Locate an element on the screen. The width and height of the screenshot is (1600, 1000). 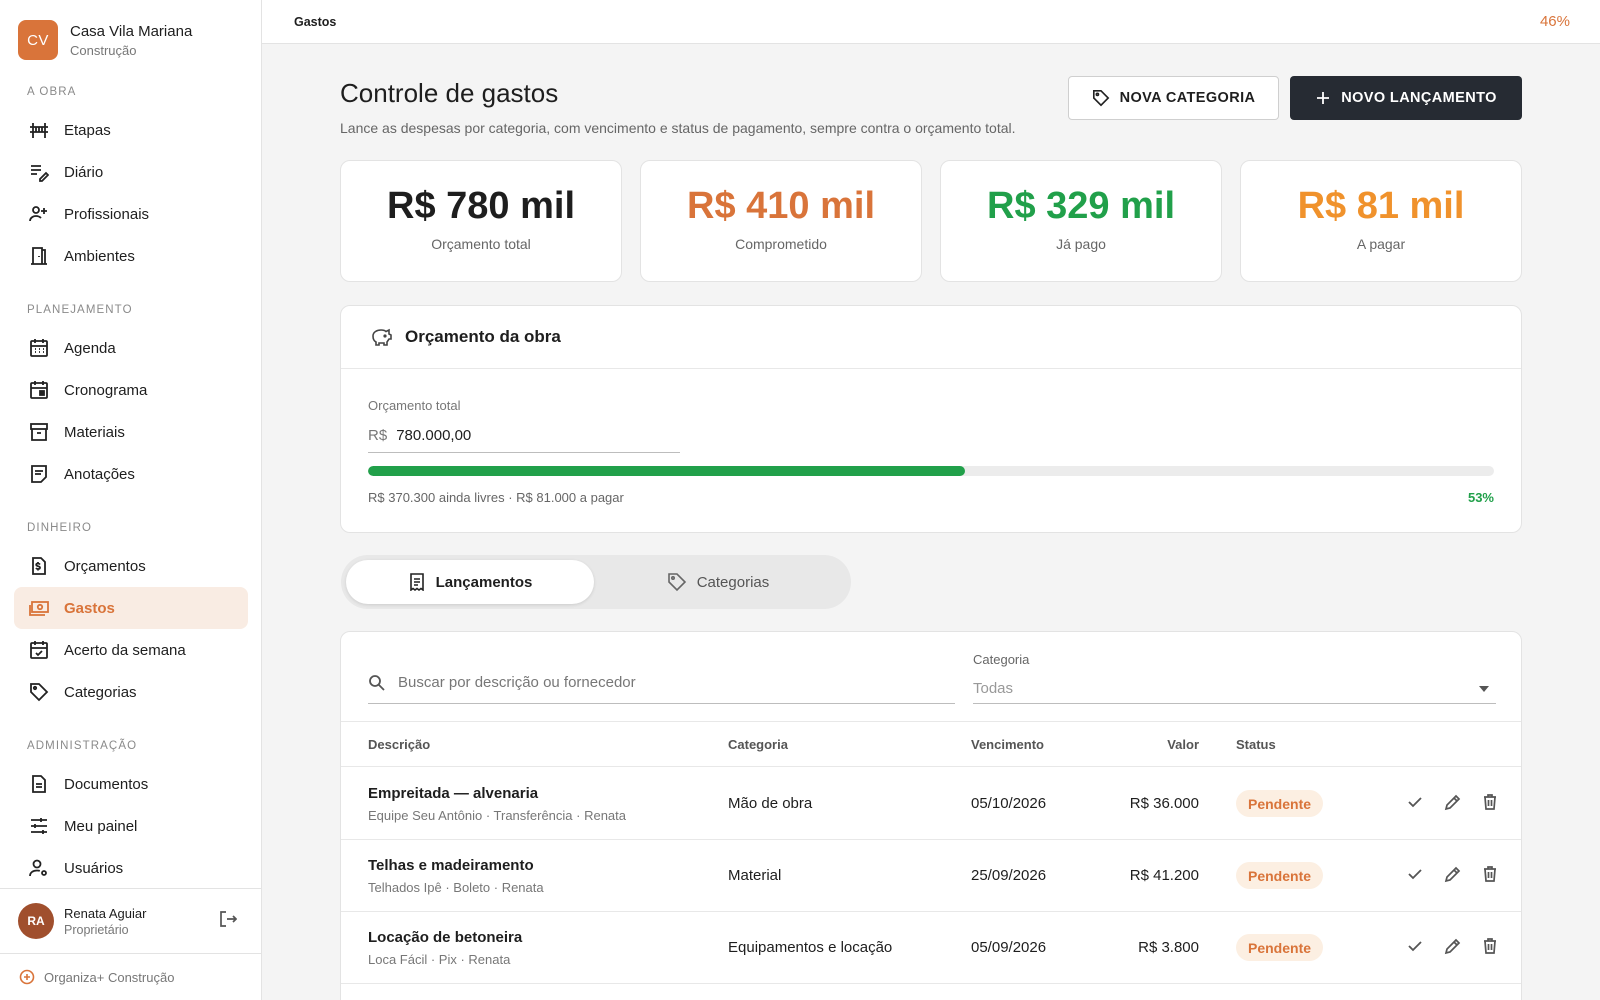
sidebar-item-acerto: Acerto da semana is located at coordinates (131, 650).